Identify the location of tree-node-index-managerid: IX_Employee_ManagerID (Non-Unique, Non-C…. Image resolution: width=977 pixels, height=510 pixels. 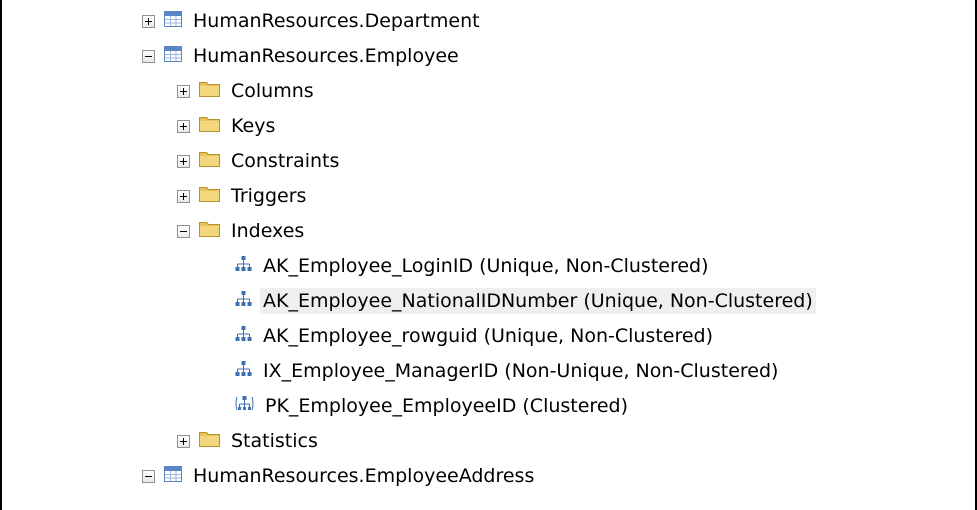
(508, 371).